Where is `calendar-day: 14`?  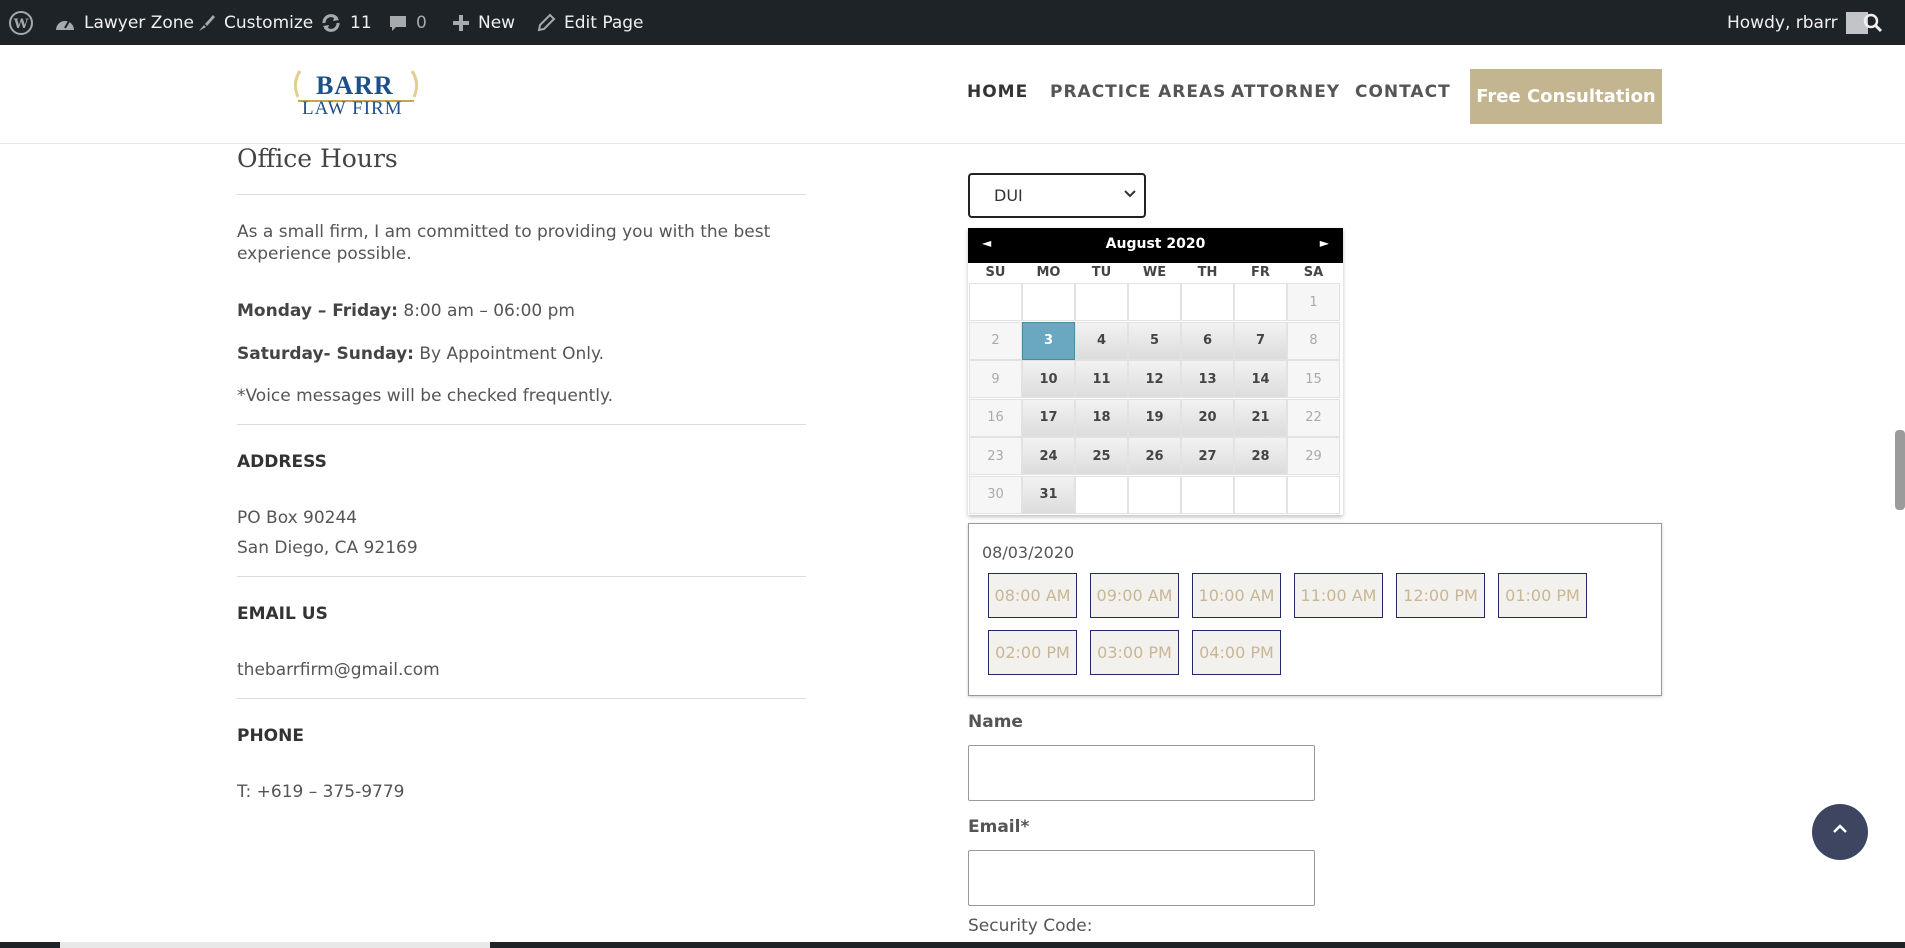
calendar-day: 14 is located at coordinates (1260, 379).